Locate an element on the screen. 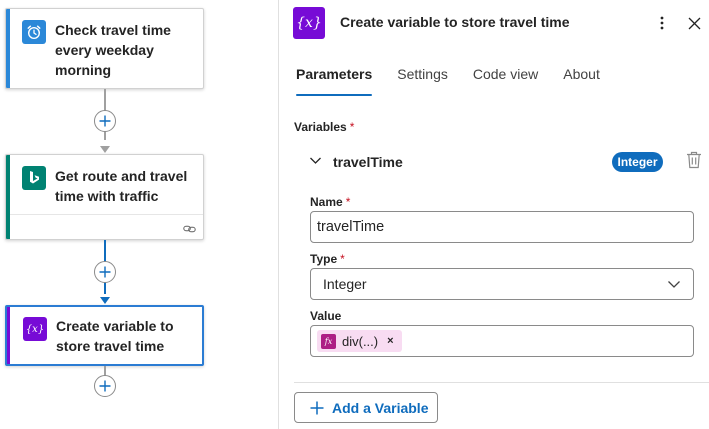 The image size is (709, 429). tab-settings: Settings is located at coordinates (422, 81).